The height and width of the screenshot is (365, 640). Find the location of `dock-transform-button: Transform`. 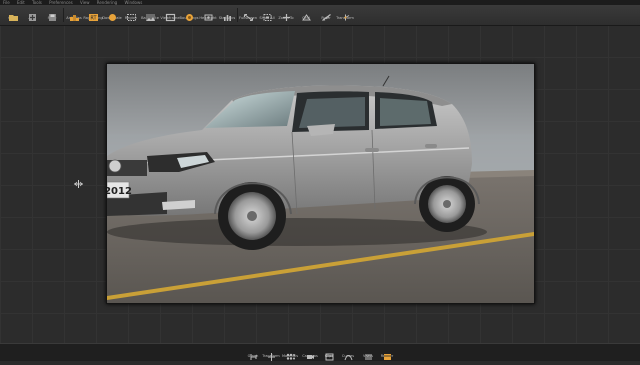

dock-transform-button: Transform is located at coordinates (271, 353).